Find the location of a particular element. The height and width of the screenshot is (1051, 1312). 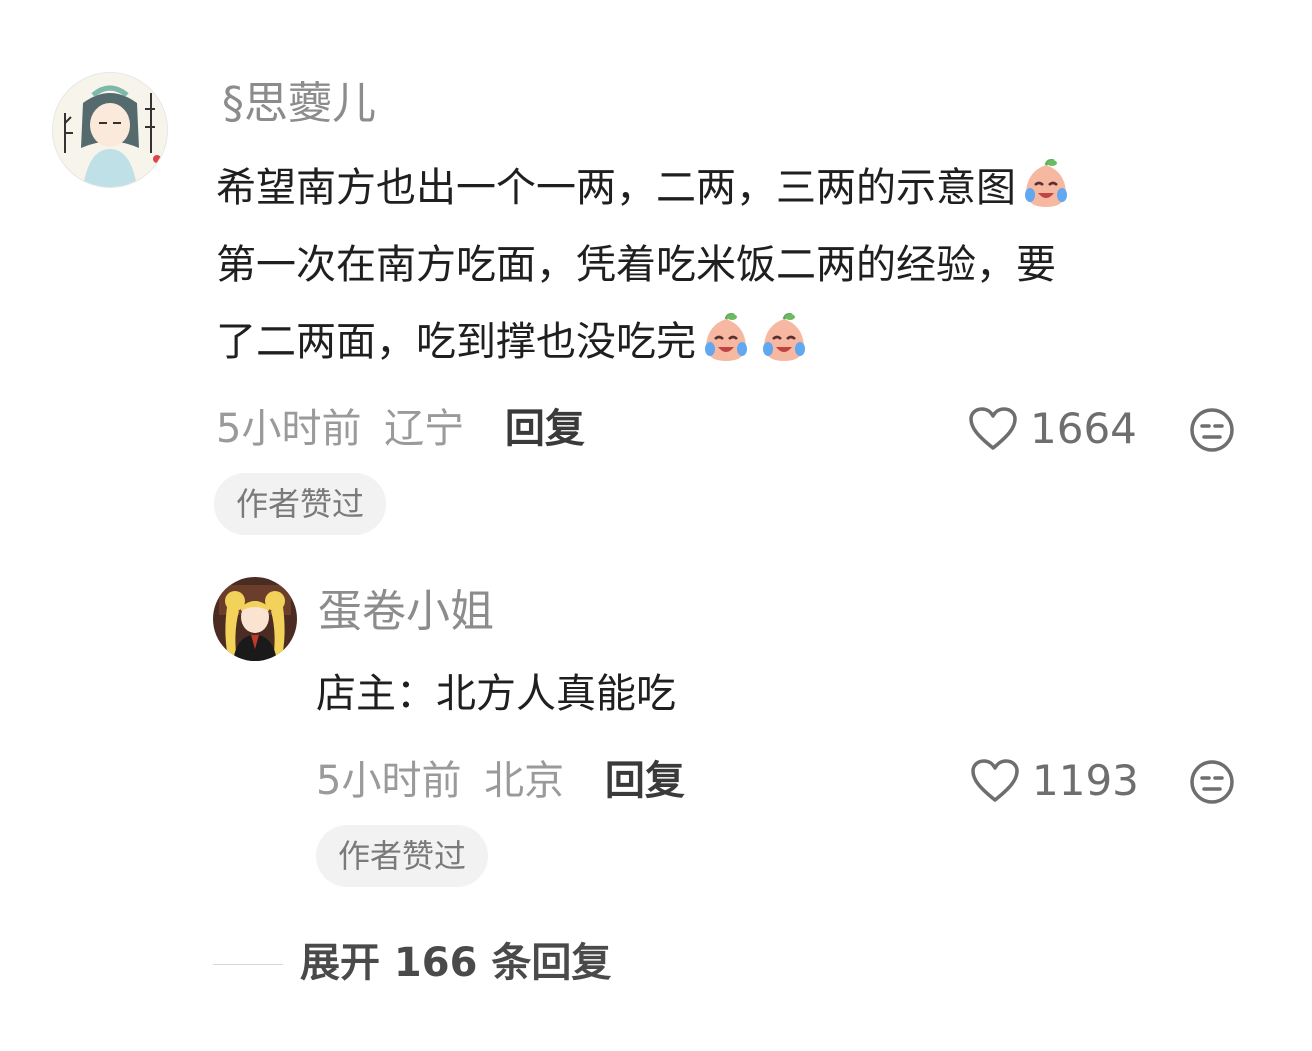

expand-divider is located at coordinates (248, 964).